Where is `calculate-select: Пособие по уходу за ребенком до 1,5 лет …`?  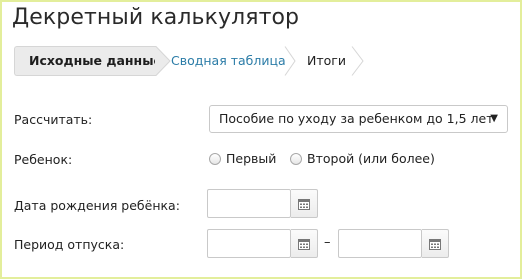
calculate-select: Пособие по уходу за ребенком до 1,5 лет … is located at coordinates (358, 119).